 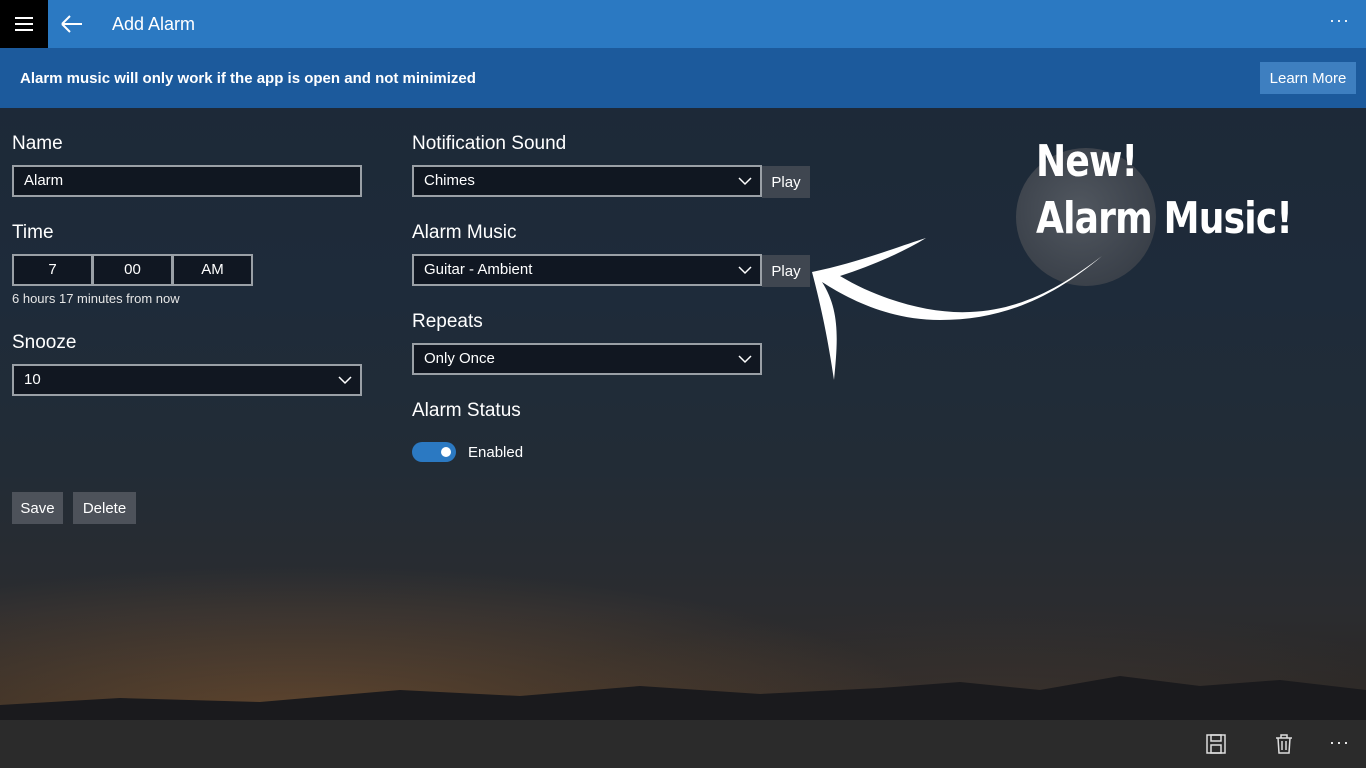 I want to click on promo-arrow-icon, so click(x=957, y=309).